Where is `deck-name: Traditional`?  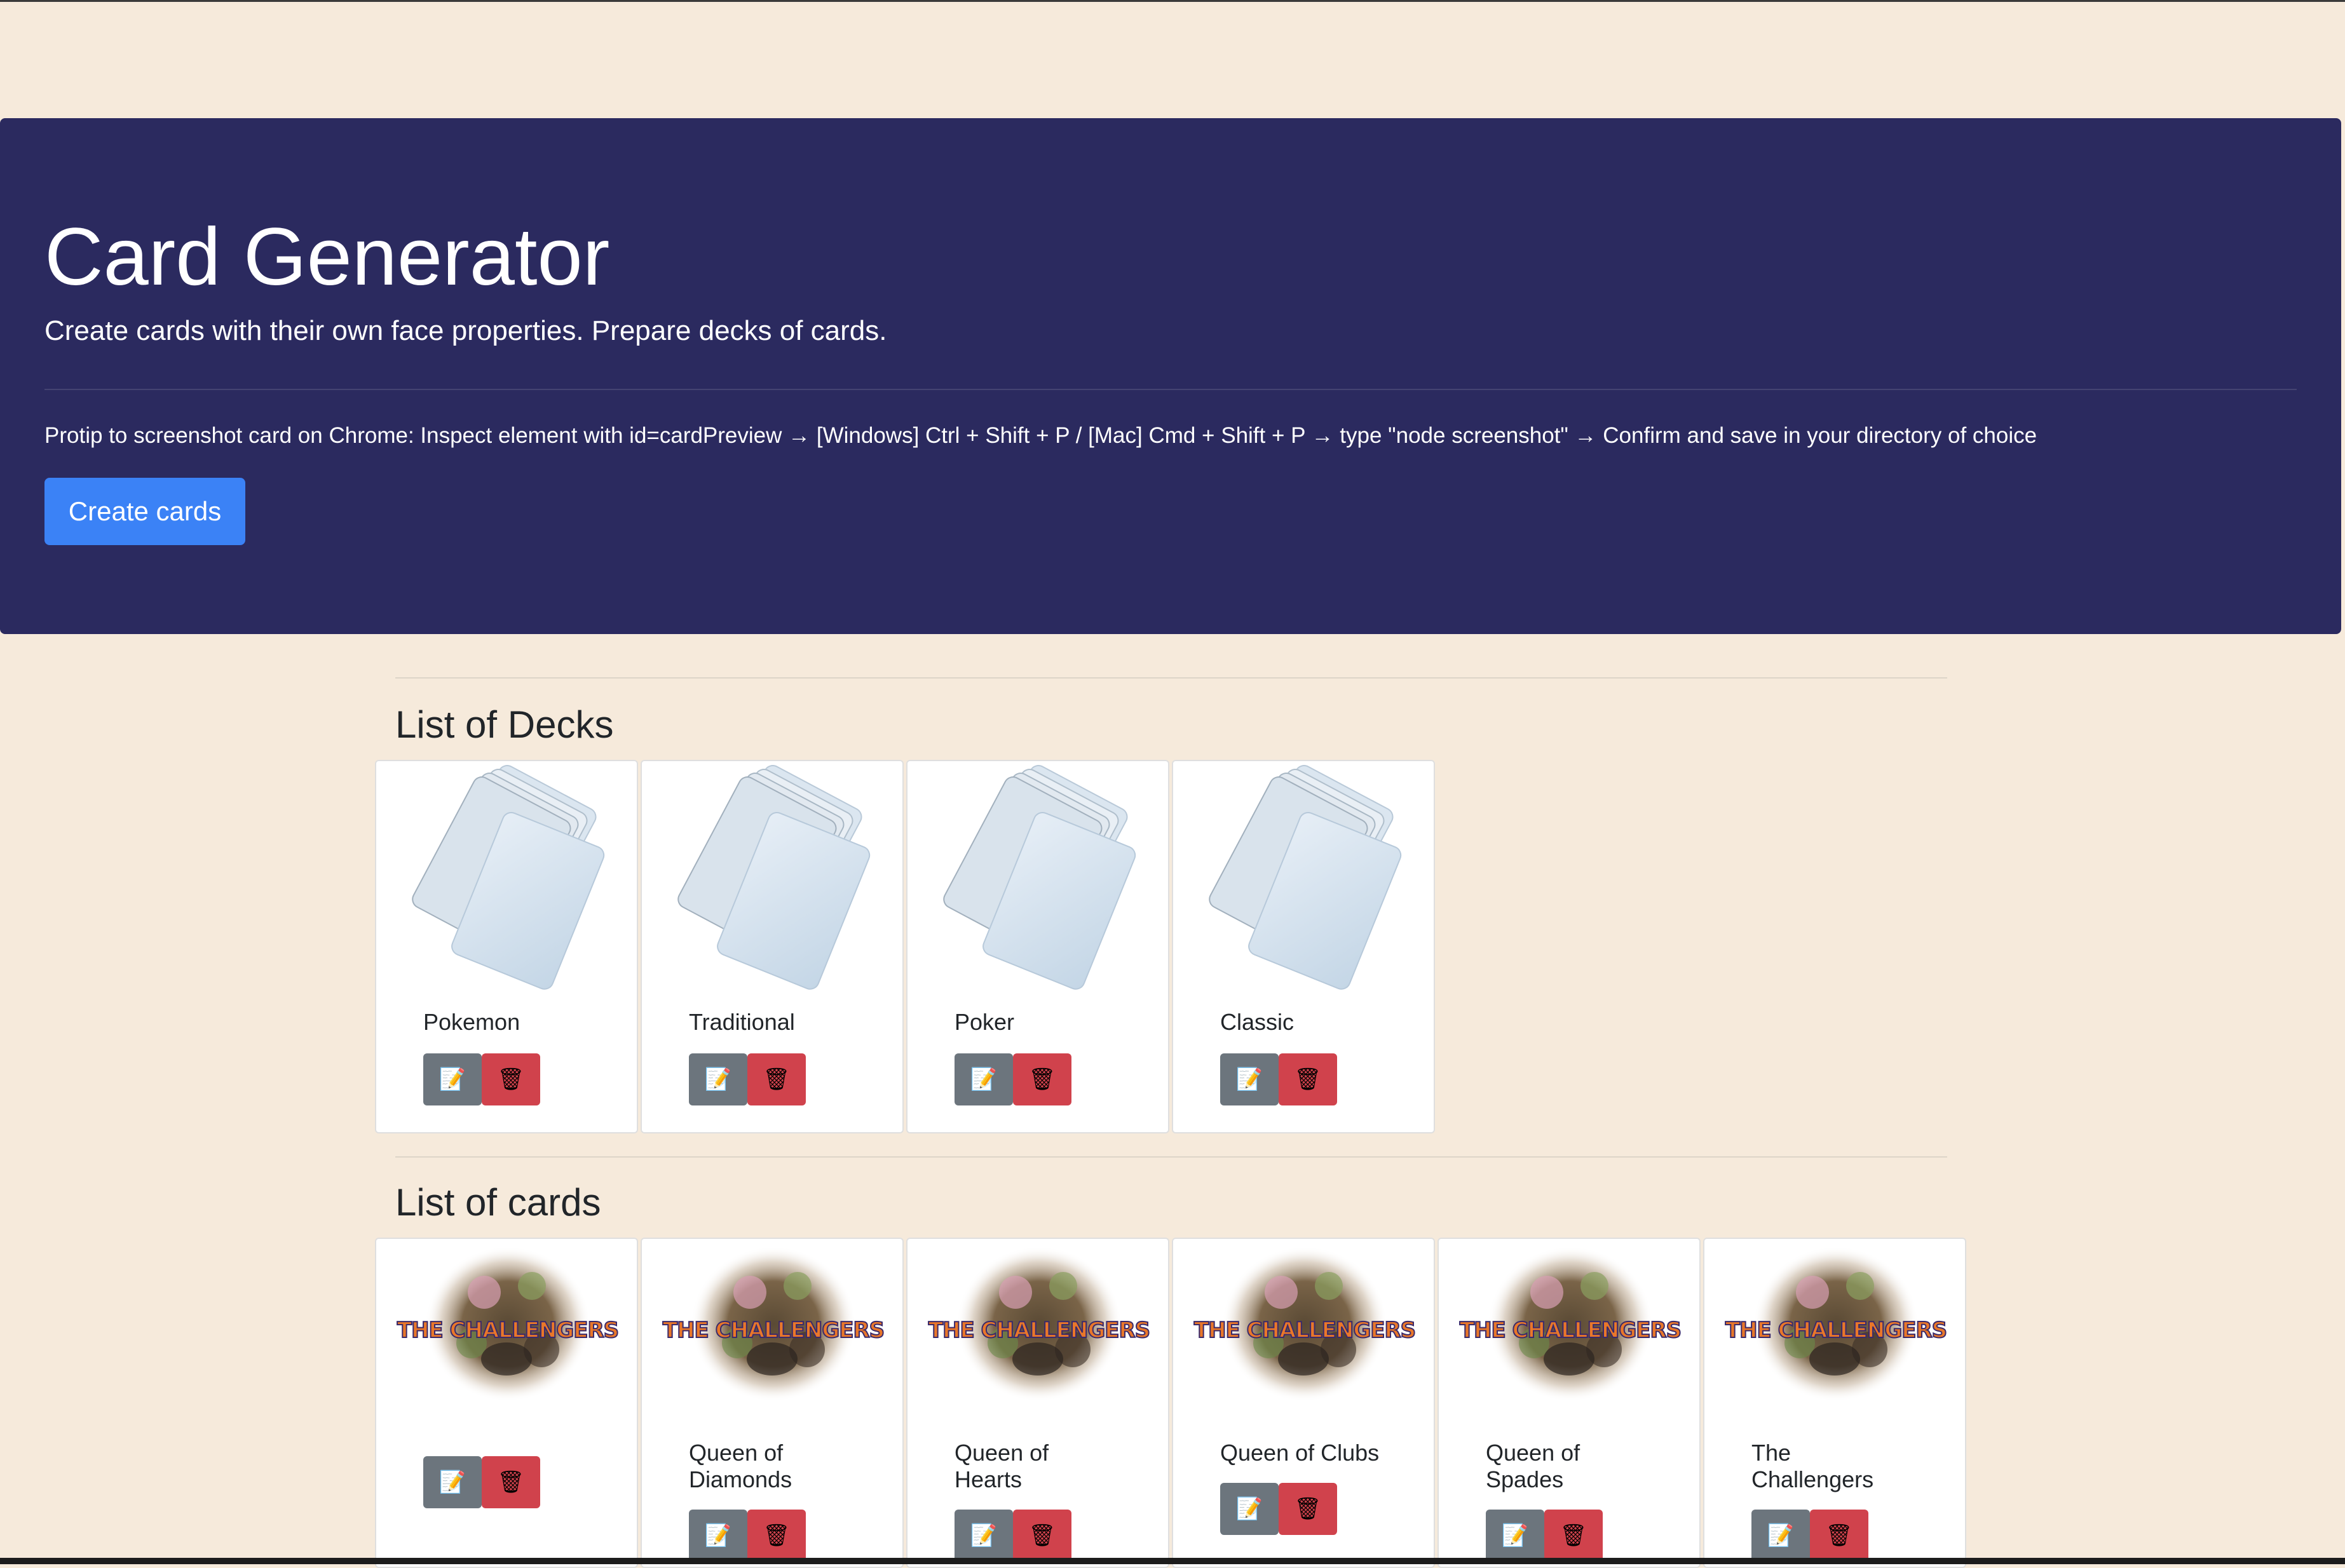 deck-name: Traditional is located at coordinates (742, 1022).